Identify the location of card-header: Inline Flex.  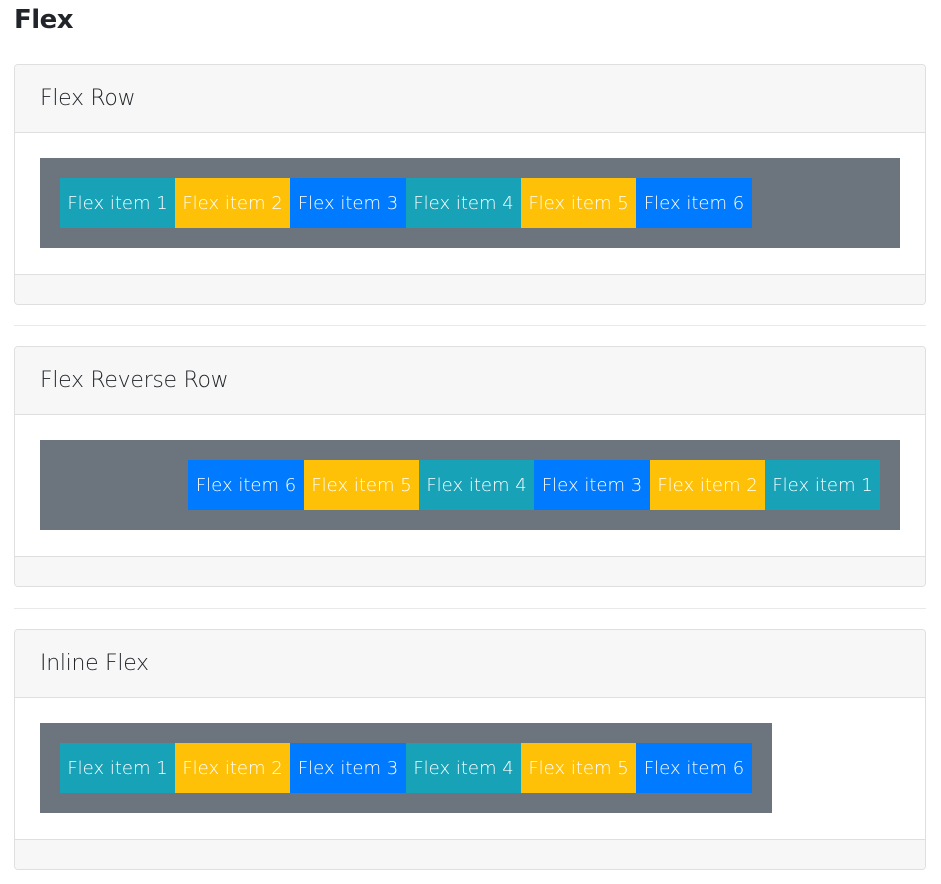
(470, 664).